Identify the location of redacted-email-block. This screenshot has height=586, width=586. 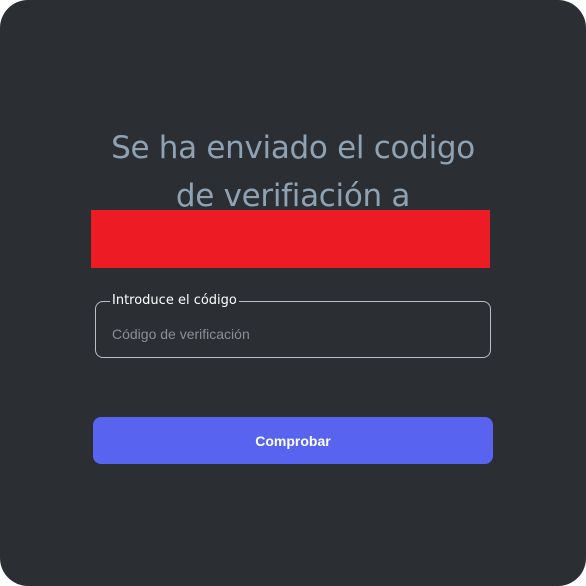
(290, 239).